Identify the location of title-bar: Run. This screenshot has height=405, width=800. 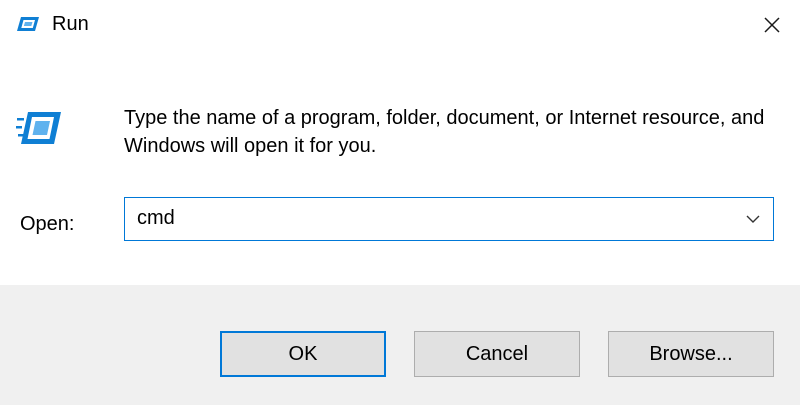
(400, 25).